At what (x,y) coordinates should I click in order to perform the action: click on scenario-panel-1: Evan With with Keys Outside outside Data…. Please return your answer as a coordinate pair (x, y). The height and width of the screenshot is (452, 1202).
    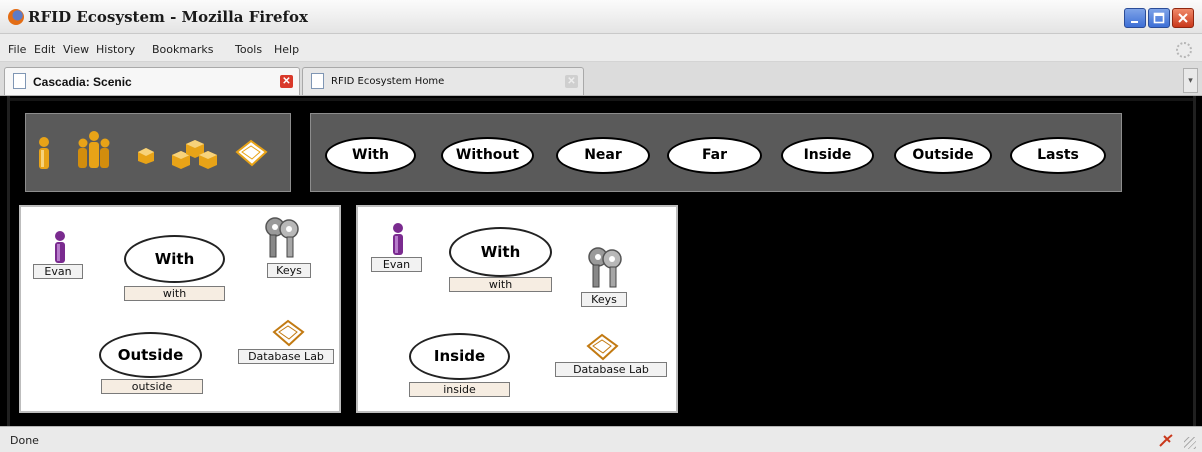
    Looking at the image, I should click on (180, 309).